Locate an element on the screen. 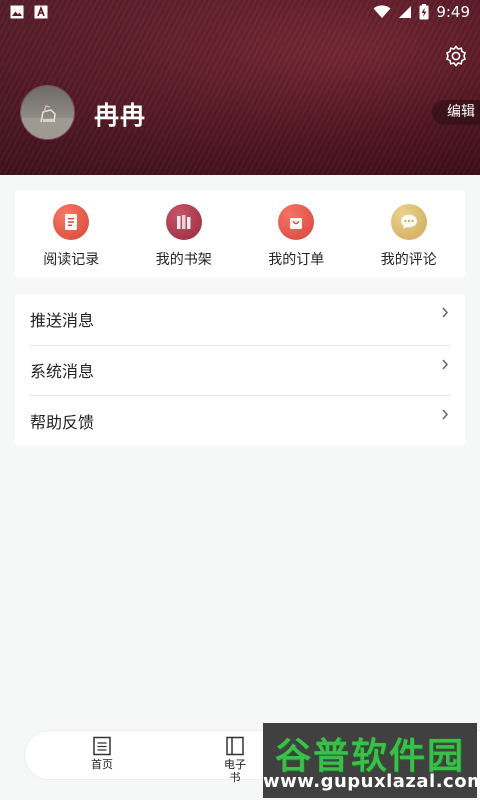 The height and width of the screenshot is (800, 480). menu-item-system-messages: 系统消息 is located at coordinates (240, 370).